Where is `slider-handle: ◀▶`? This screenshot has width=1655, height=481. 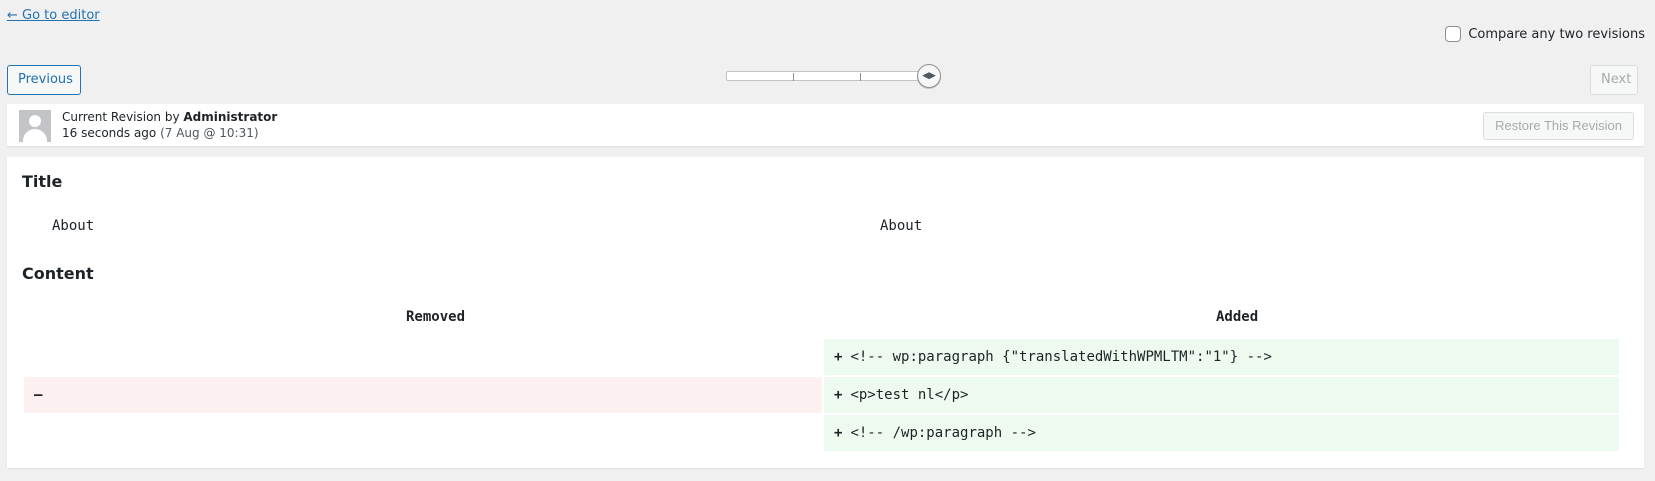
slider-handle: ◀▶ is located at coordinates (929, 76).